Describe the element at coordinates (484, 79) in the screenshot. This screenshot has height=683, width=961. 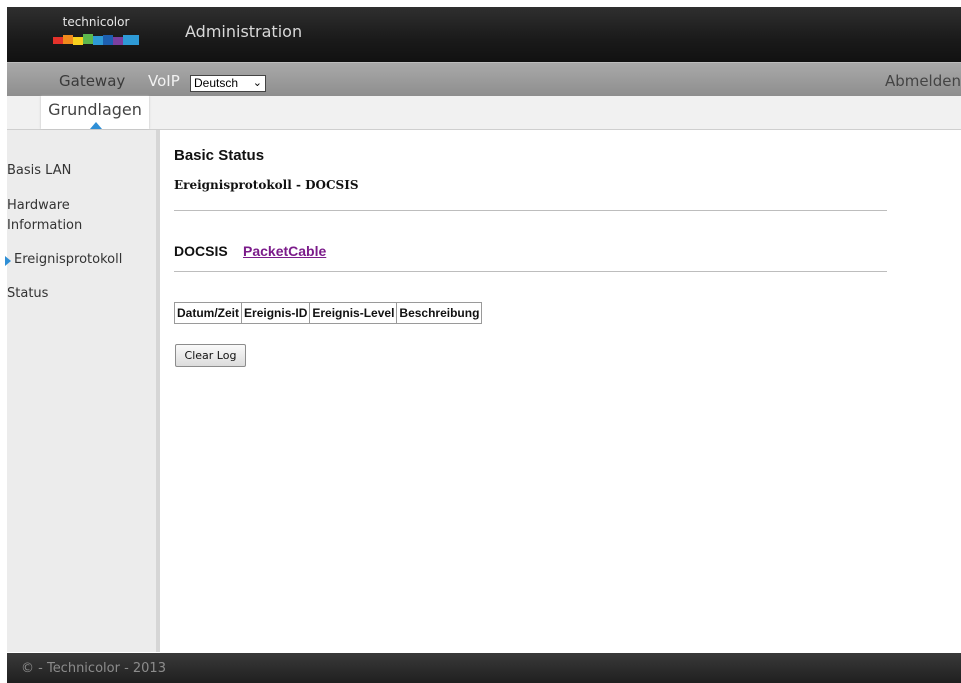
I see `main-nav: Gateway VoIP Deutsch ⌄ Abmelden` at that location.